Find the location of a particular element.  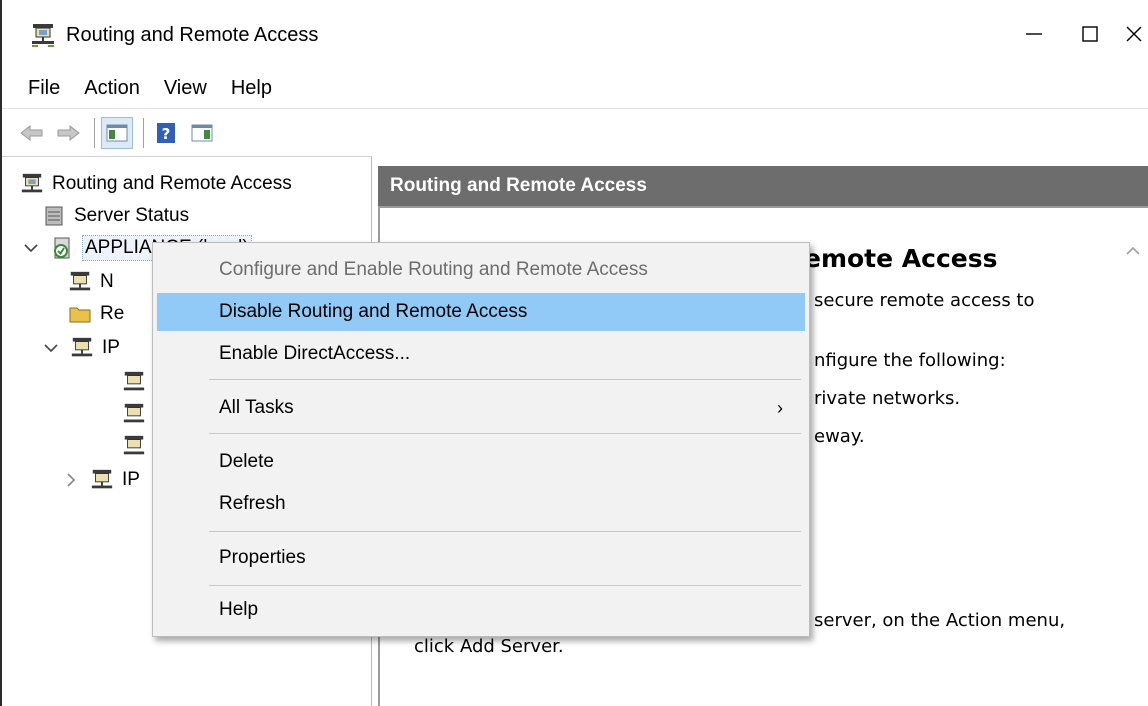

minimize-button is located at coordinates (1034, 34).